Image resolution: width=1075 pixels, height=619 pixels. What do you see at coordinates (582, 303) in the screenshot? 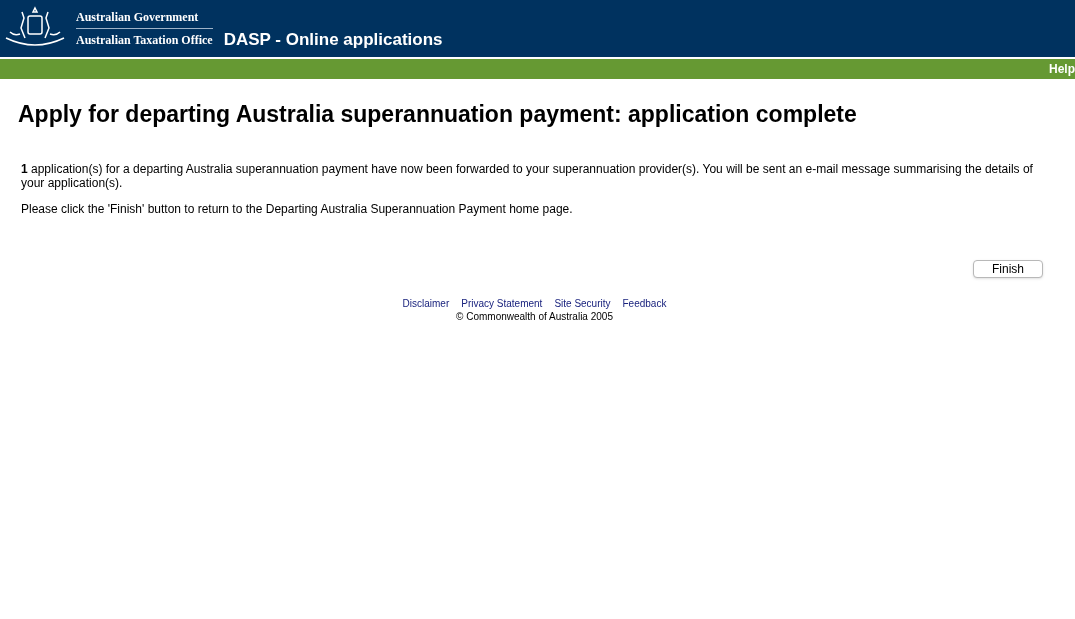
I see `footer-link: Site Security` at bounding box center [582, 303].